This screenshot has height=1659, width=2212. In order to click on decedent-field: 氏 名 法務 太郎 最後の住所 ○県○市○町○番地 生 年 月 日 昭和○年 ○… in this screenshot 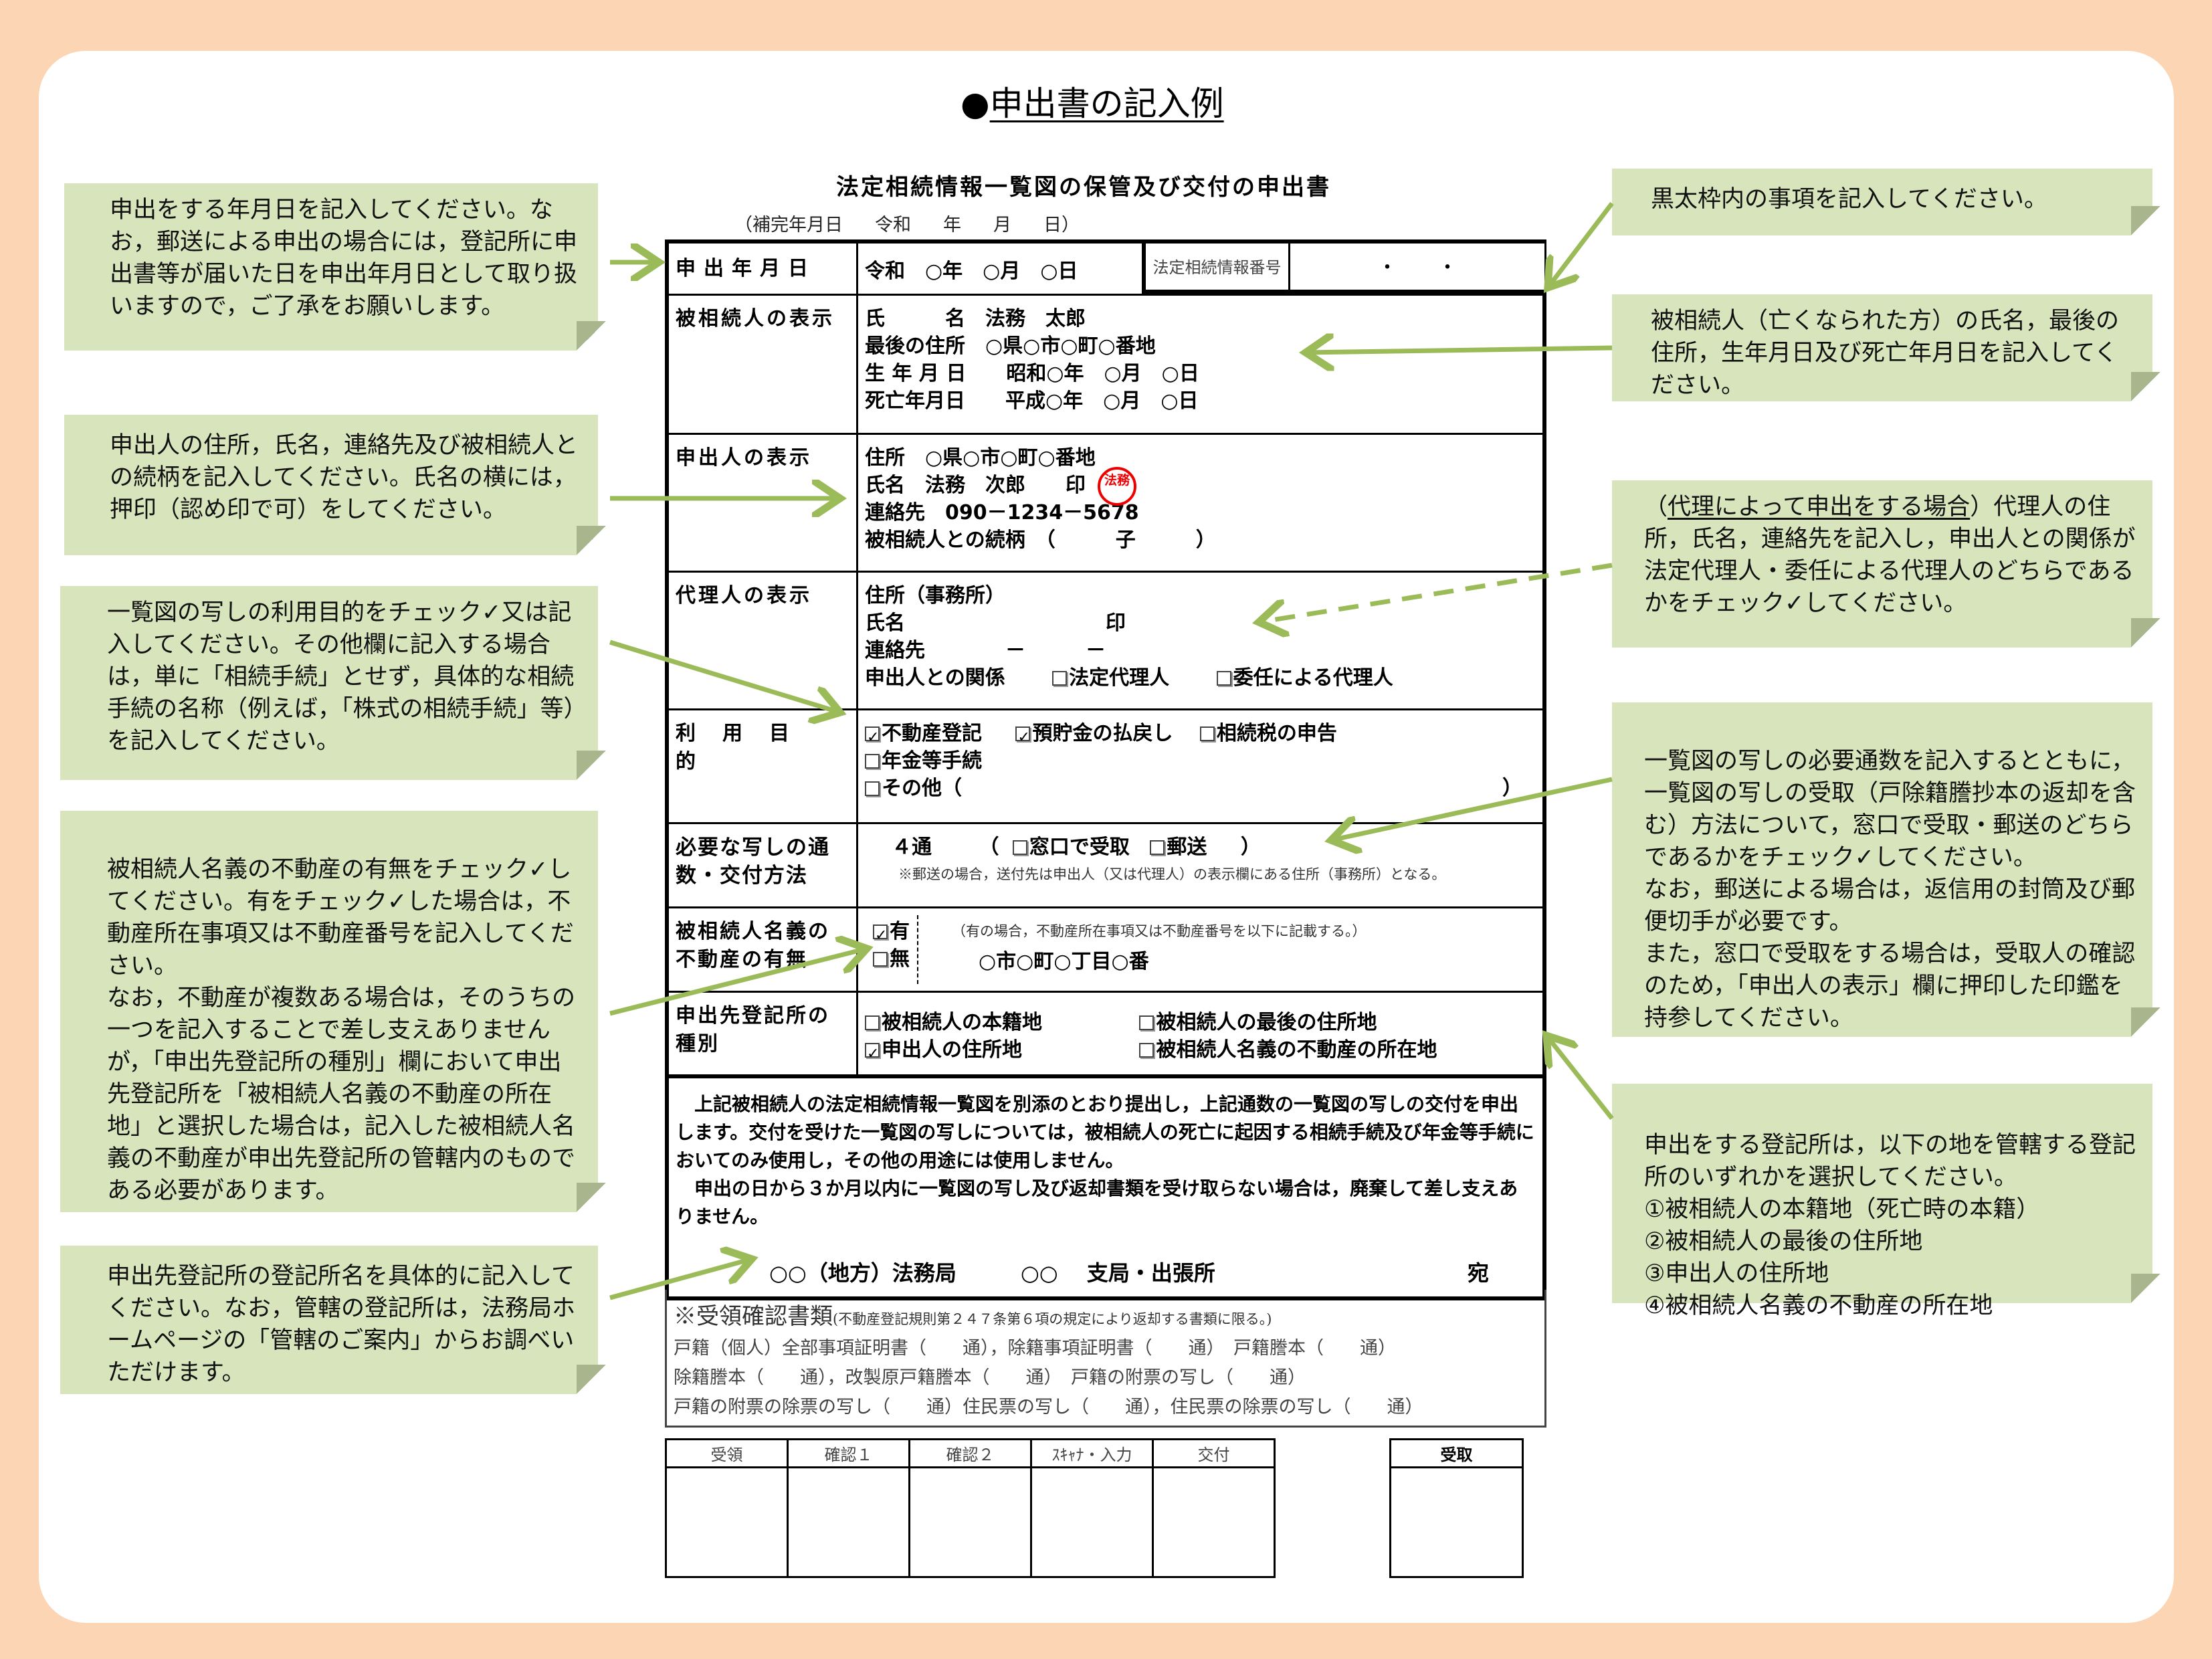, I will do `click(1200, 364)`.